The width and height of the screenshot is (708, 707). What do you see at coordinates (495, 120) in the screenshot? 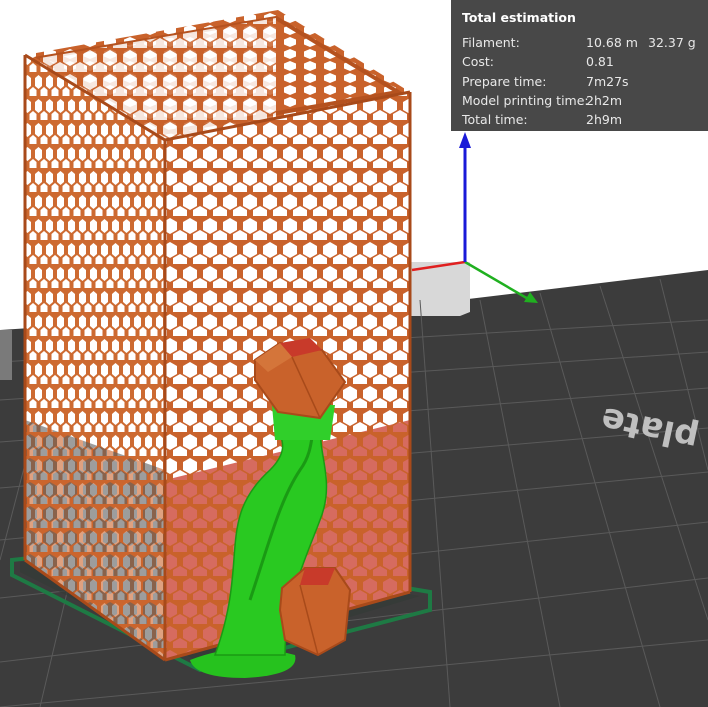
I see `row-label: Total time:` at bounding box center [495, 120].